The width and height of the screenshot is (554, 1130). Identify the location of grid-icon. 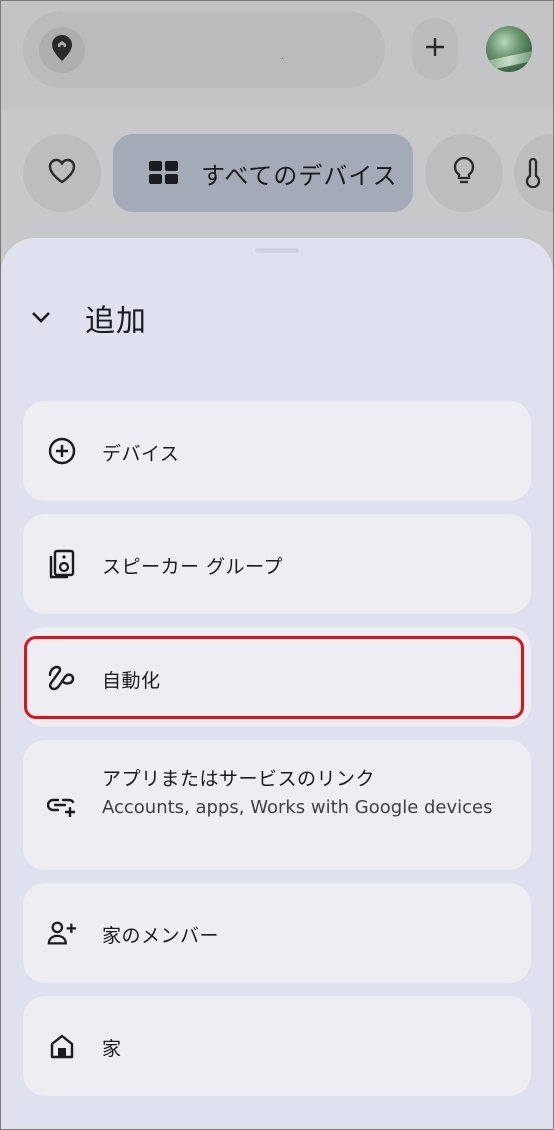
(164, 173).